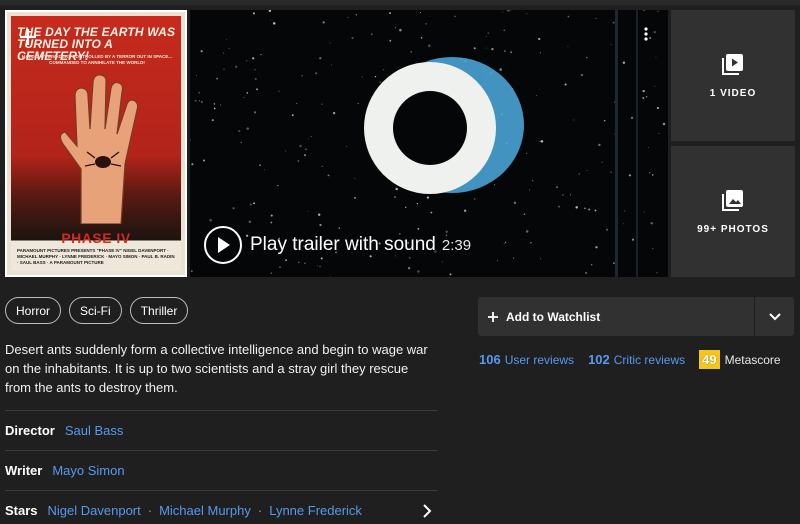 This screenshot has width=800, height=524. What do you see at coordinates (733, 75) in the screenshot?
I see `videos-tile: 1 VIDEO` at bounding box center [733, 75].